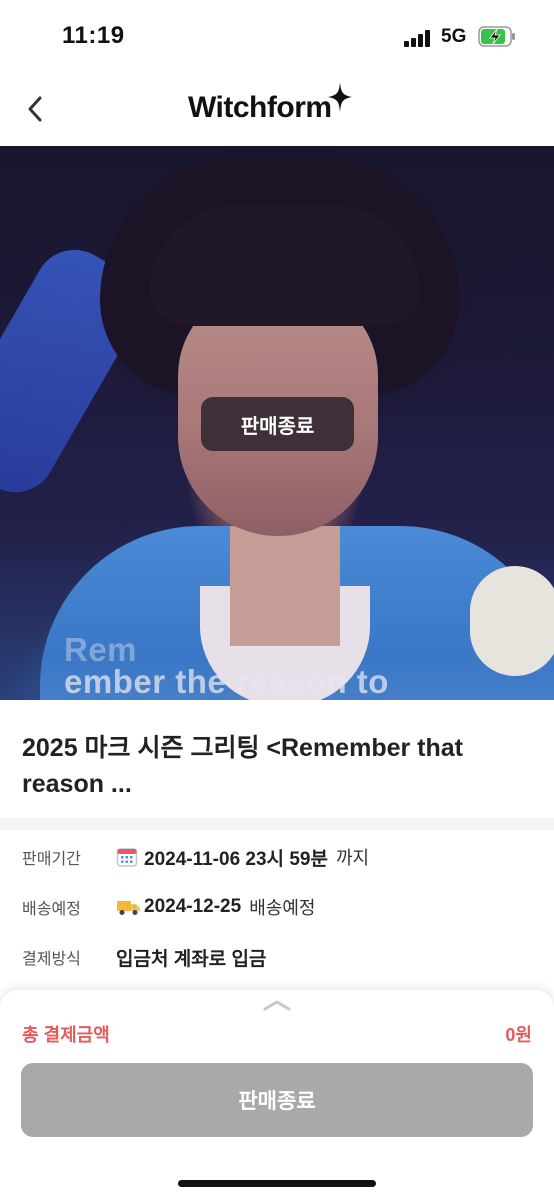 The image size is (554, 1200). What do you see at coordinates (51, 959) in the screenshot?
I see `info-label: 결제방식` at bounding box center [51, 959].